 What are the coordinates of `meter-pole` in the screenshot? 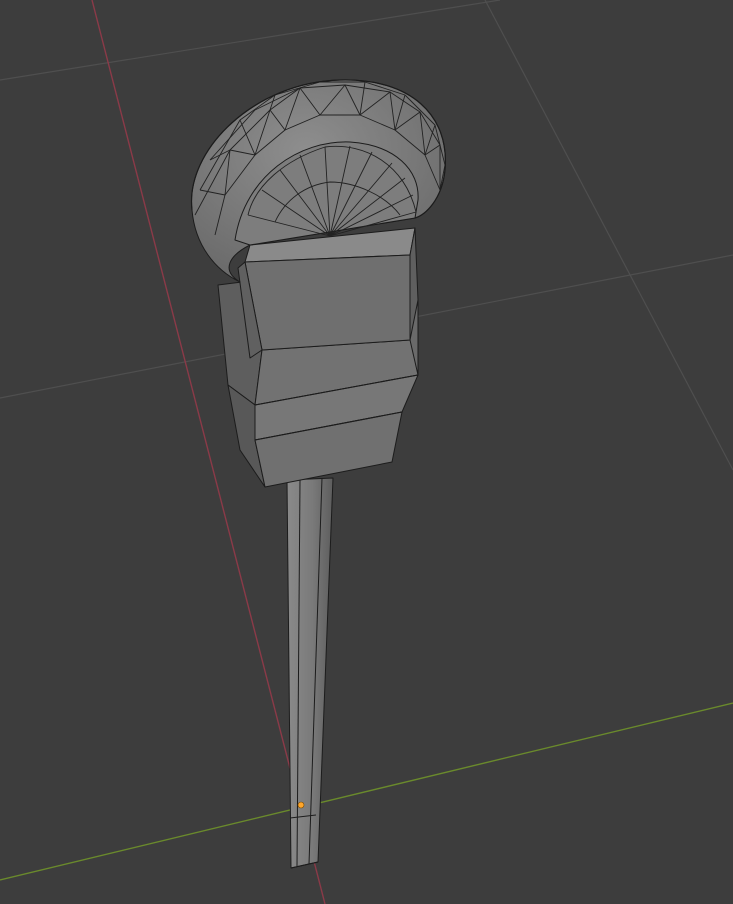 It's located at (310, 673).